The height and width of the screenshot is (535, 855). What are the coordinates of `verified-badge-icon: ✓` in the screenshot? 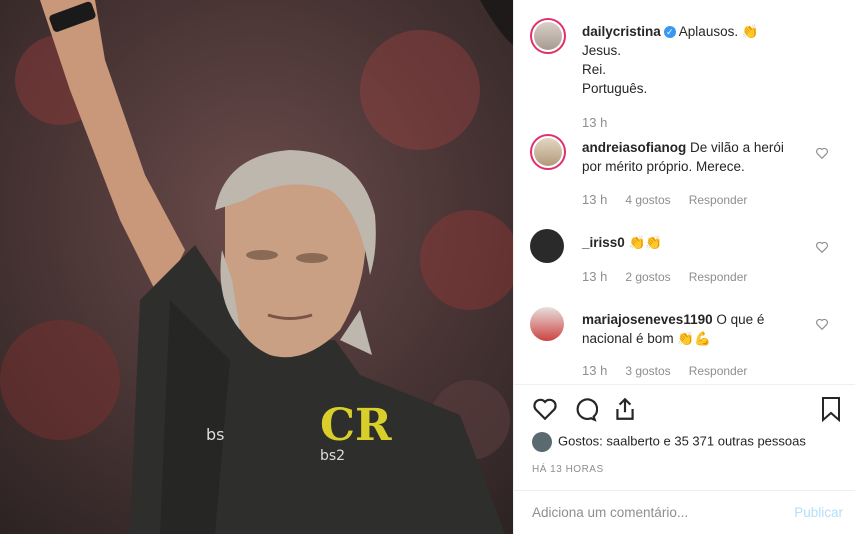 It's located at (669, 32).